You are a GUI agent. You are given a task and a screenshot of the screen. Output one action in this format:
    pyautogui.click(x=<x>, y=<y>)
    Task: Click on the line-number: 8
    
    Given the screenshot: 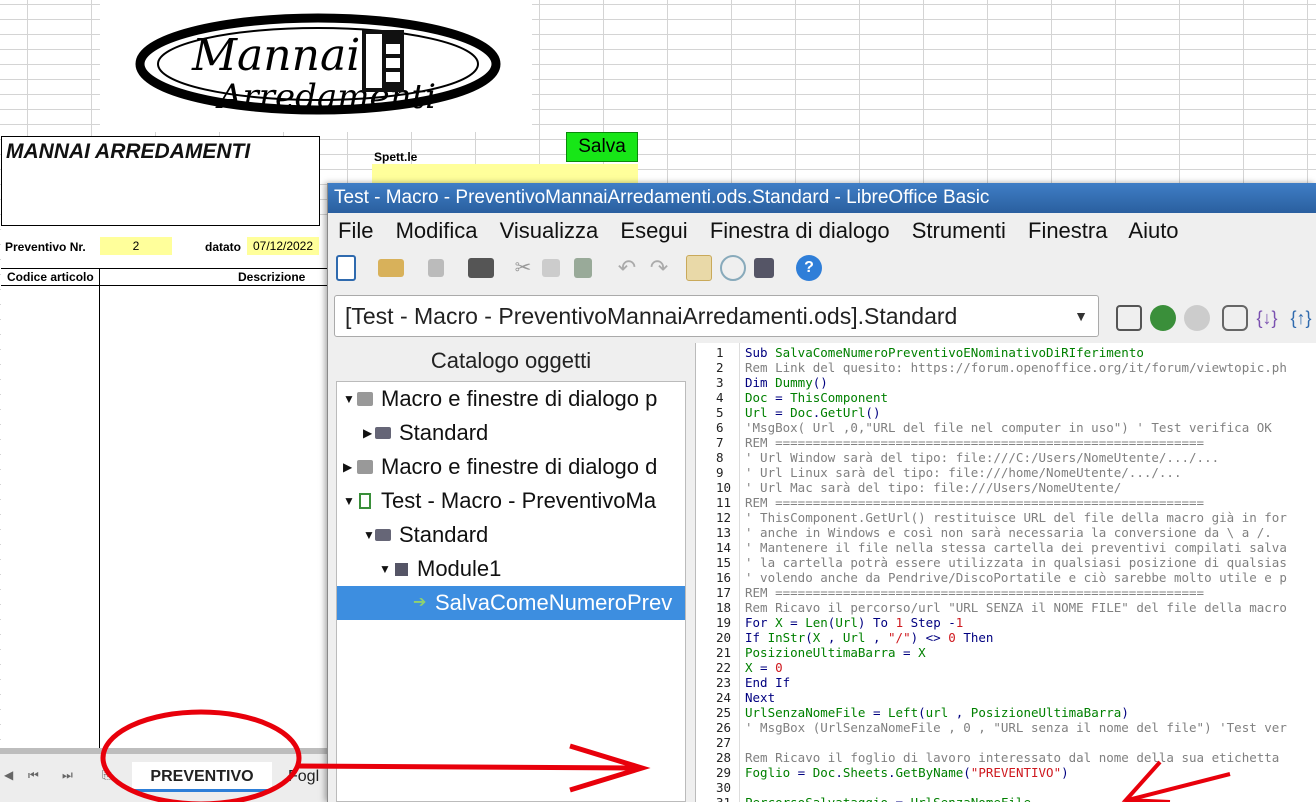 What is the action you would take?
    pyautogui.click(x=720, y=457)
    